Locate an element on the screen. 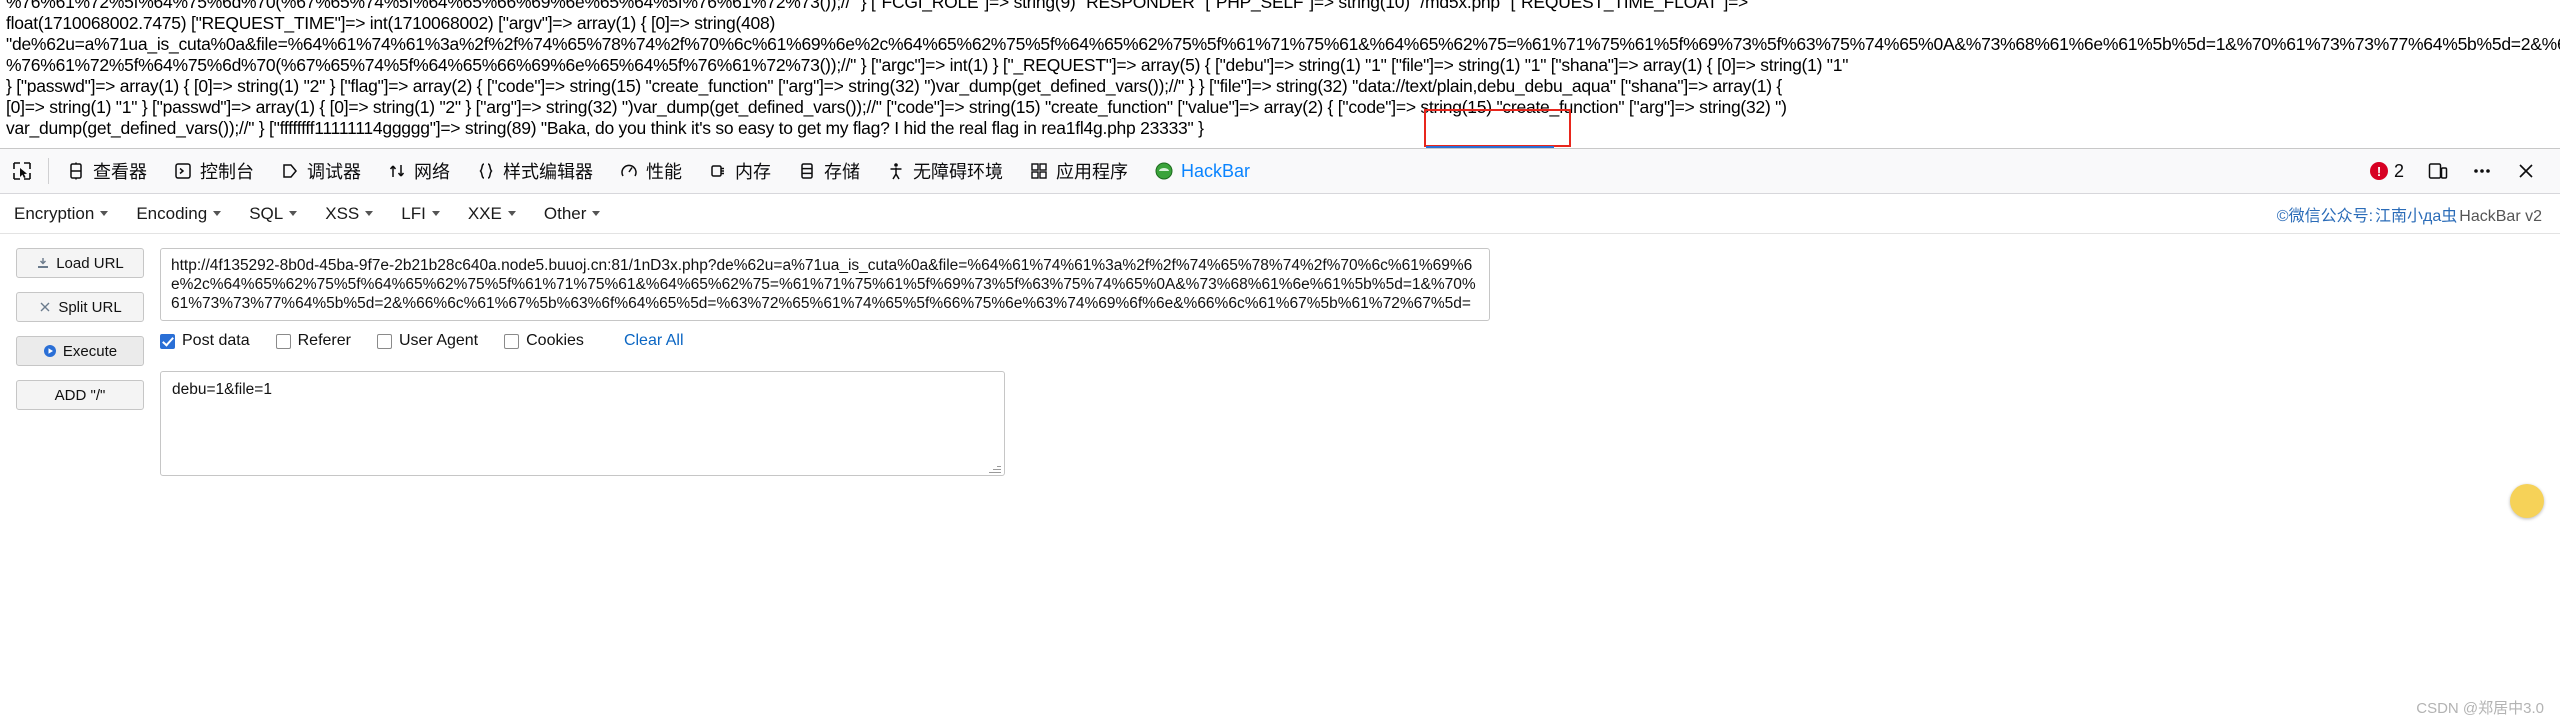 This screenshot has height=726, width=2560. menu-other-label: Other is located at coordinates (565, 213).